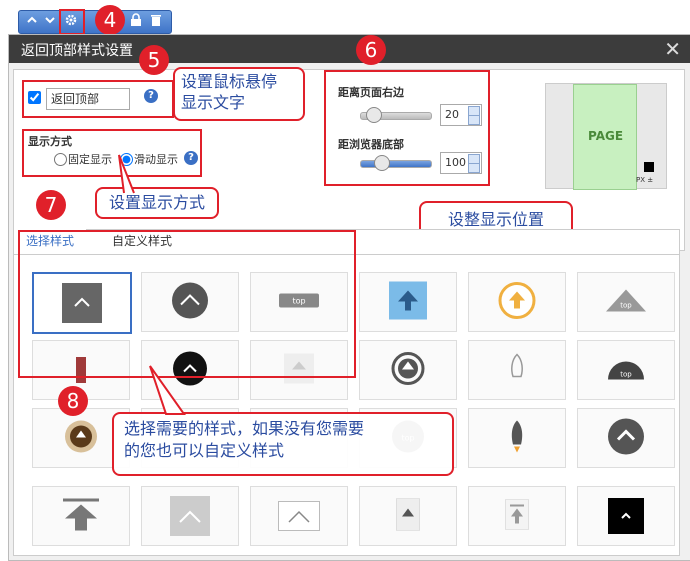 This screenshot has height=561, width=690. I want to click on arrow-up-badge-icon, so click(81, 438).